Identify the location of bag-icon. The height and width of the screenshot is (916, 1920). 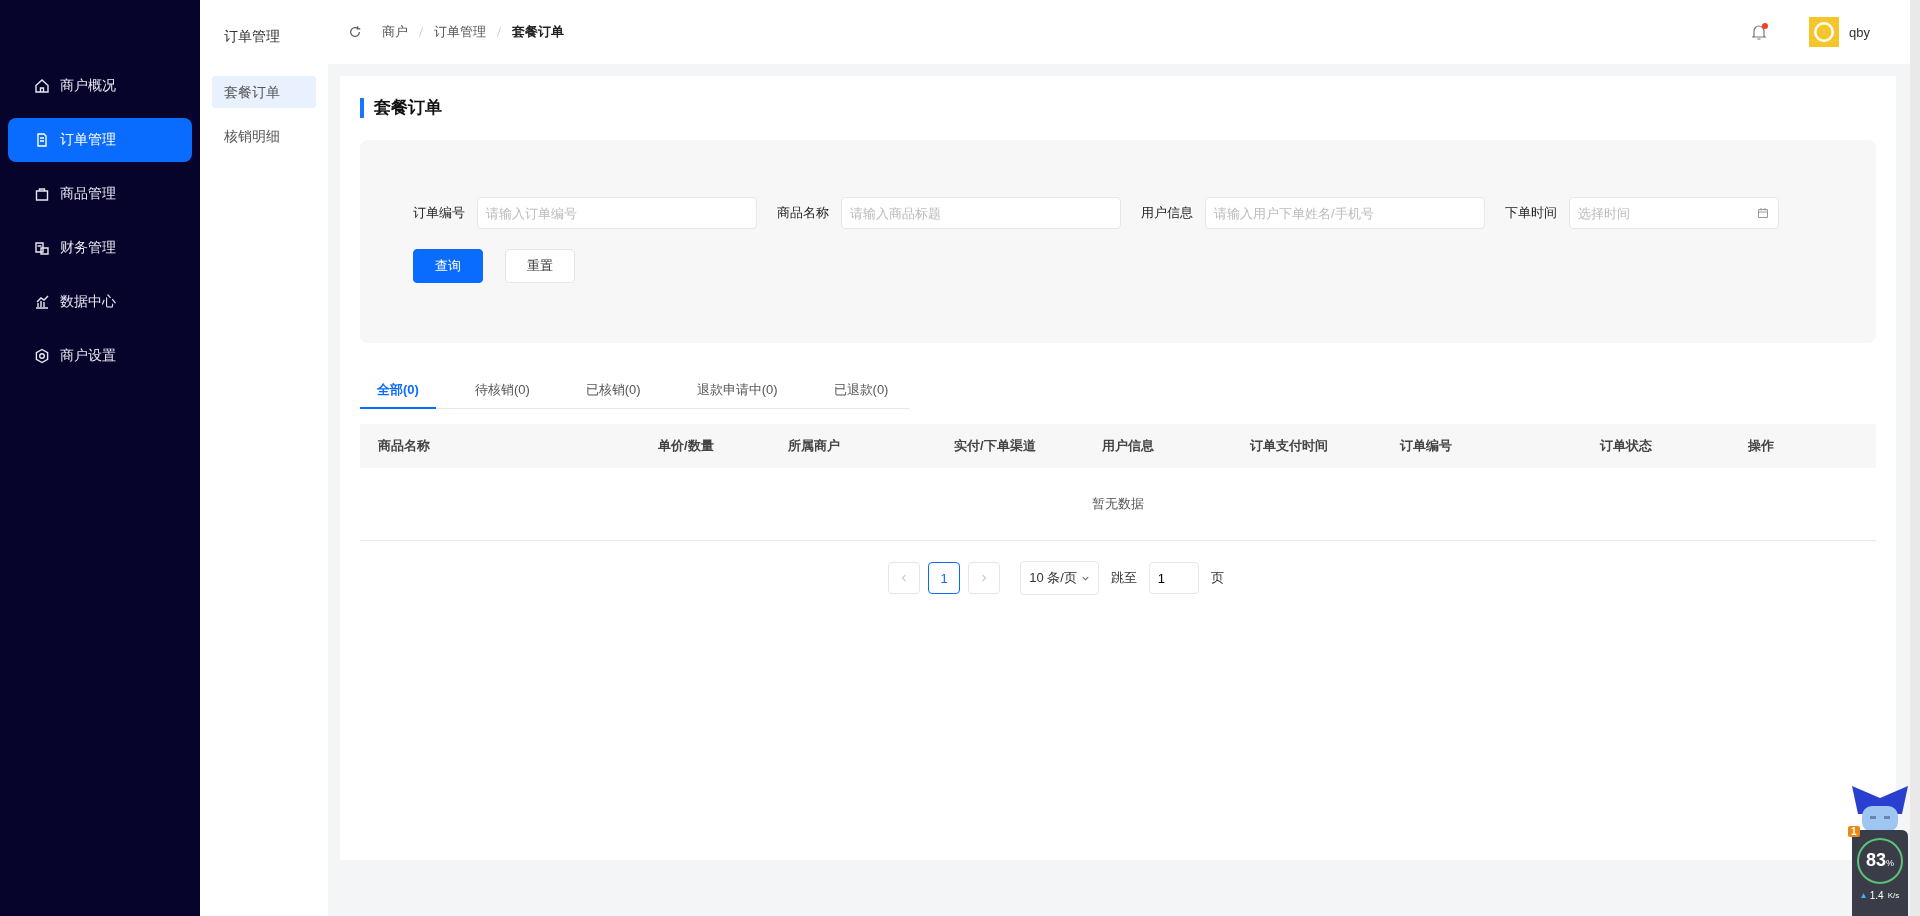
(42, 194).